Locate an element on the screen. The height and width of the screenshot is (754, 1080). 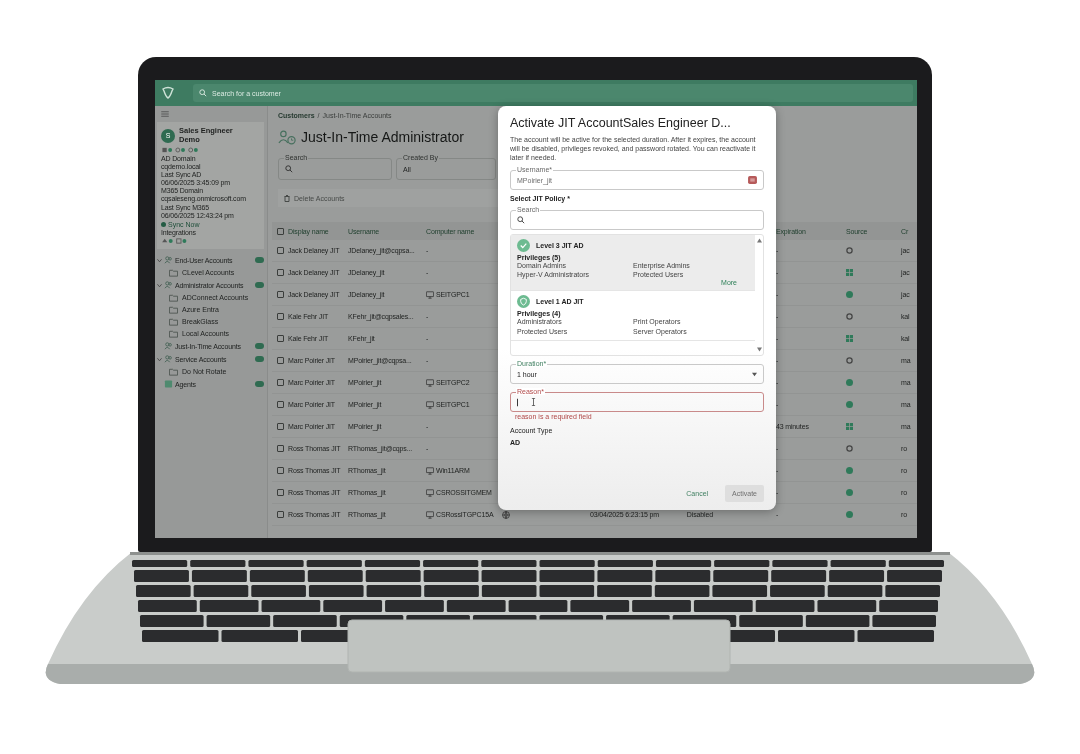
scroll-up-icon is located at coordinates (759, 241).